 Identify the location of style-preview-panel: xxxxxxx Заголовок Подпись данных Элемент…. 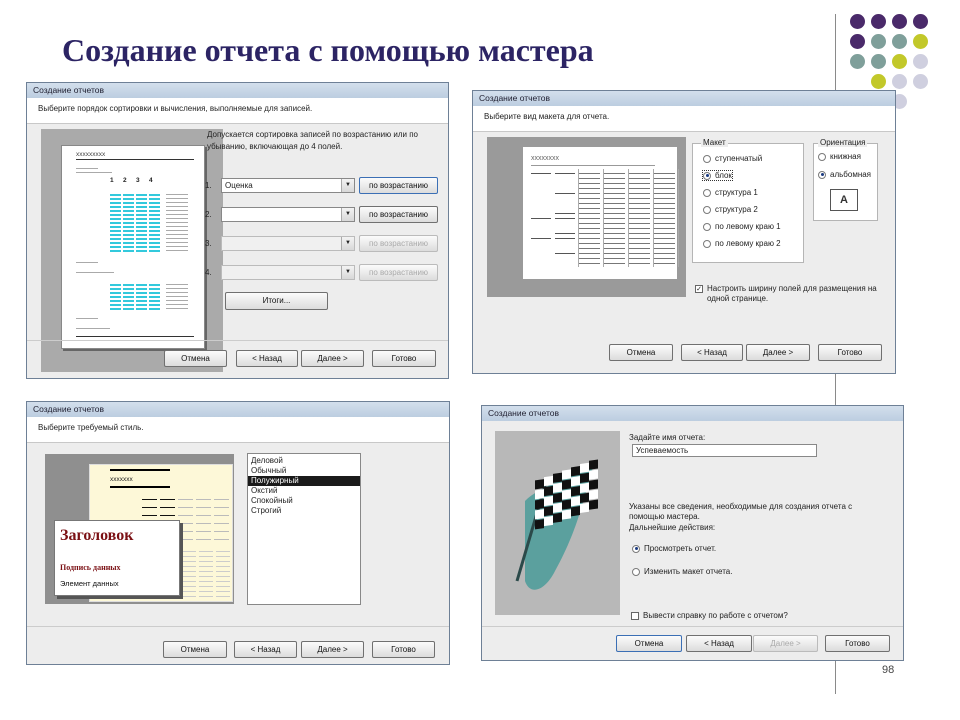
(139, 529).